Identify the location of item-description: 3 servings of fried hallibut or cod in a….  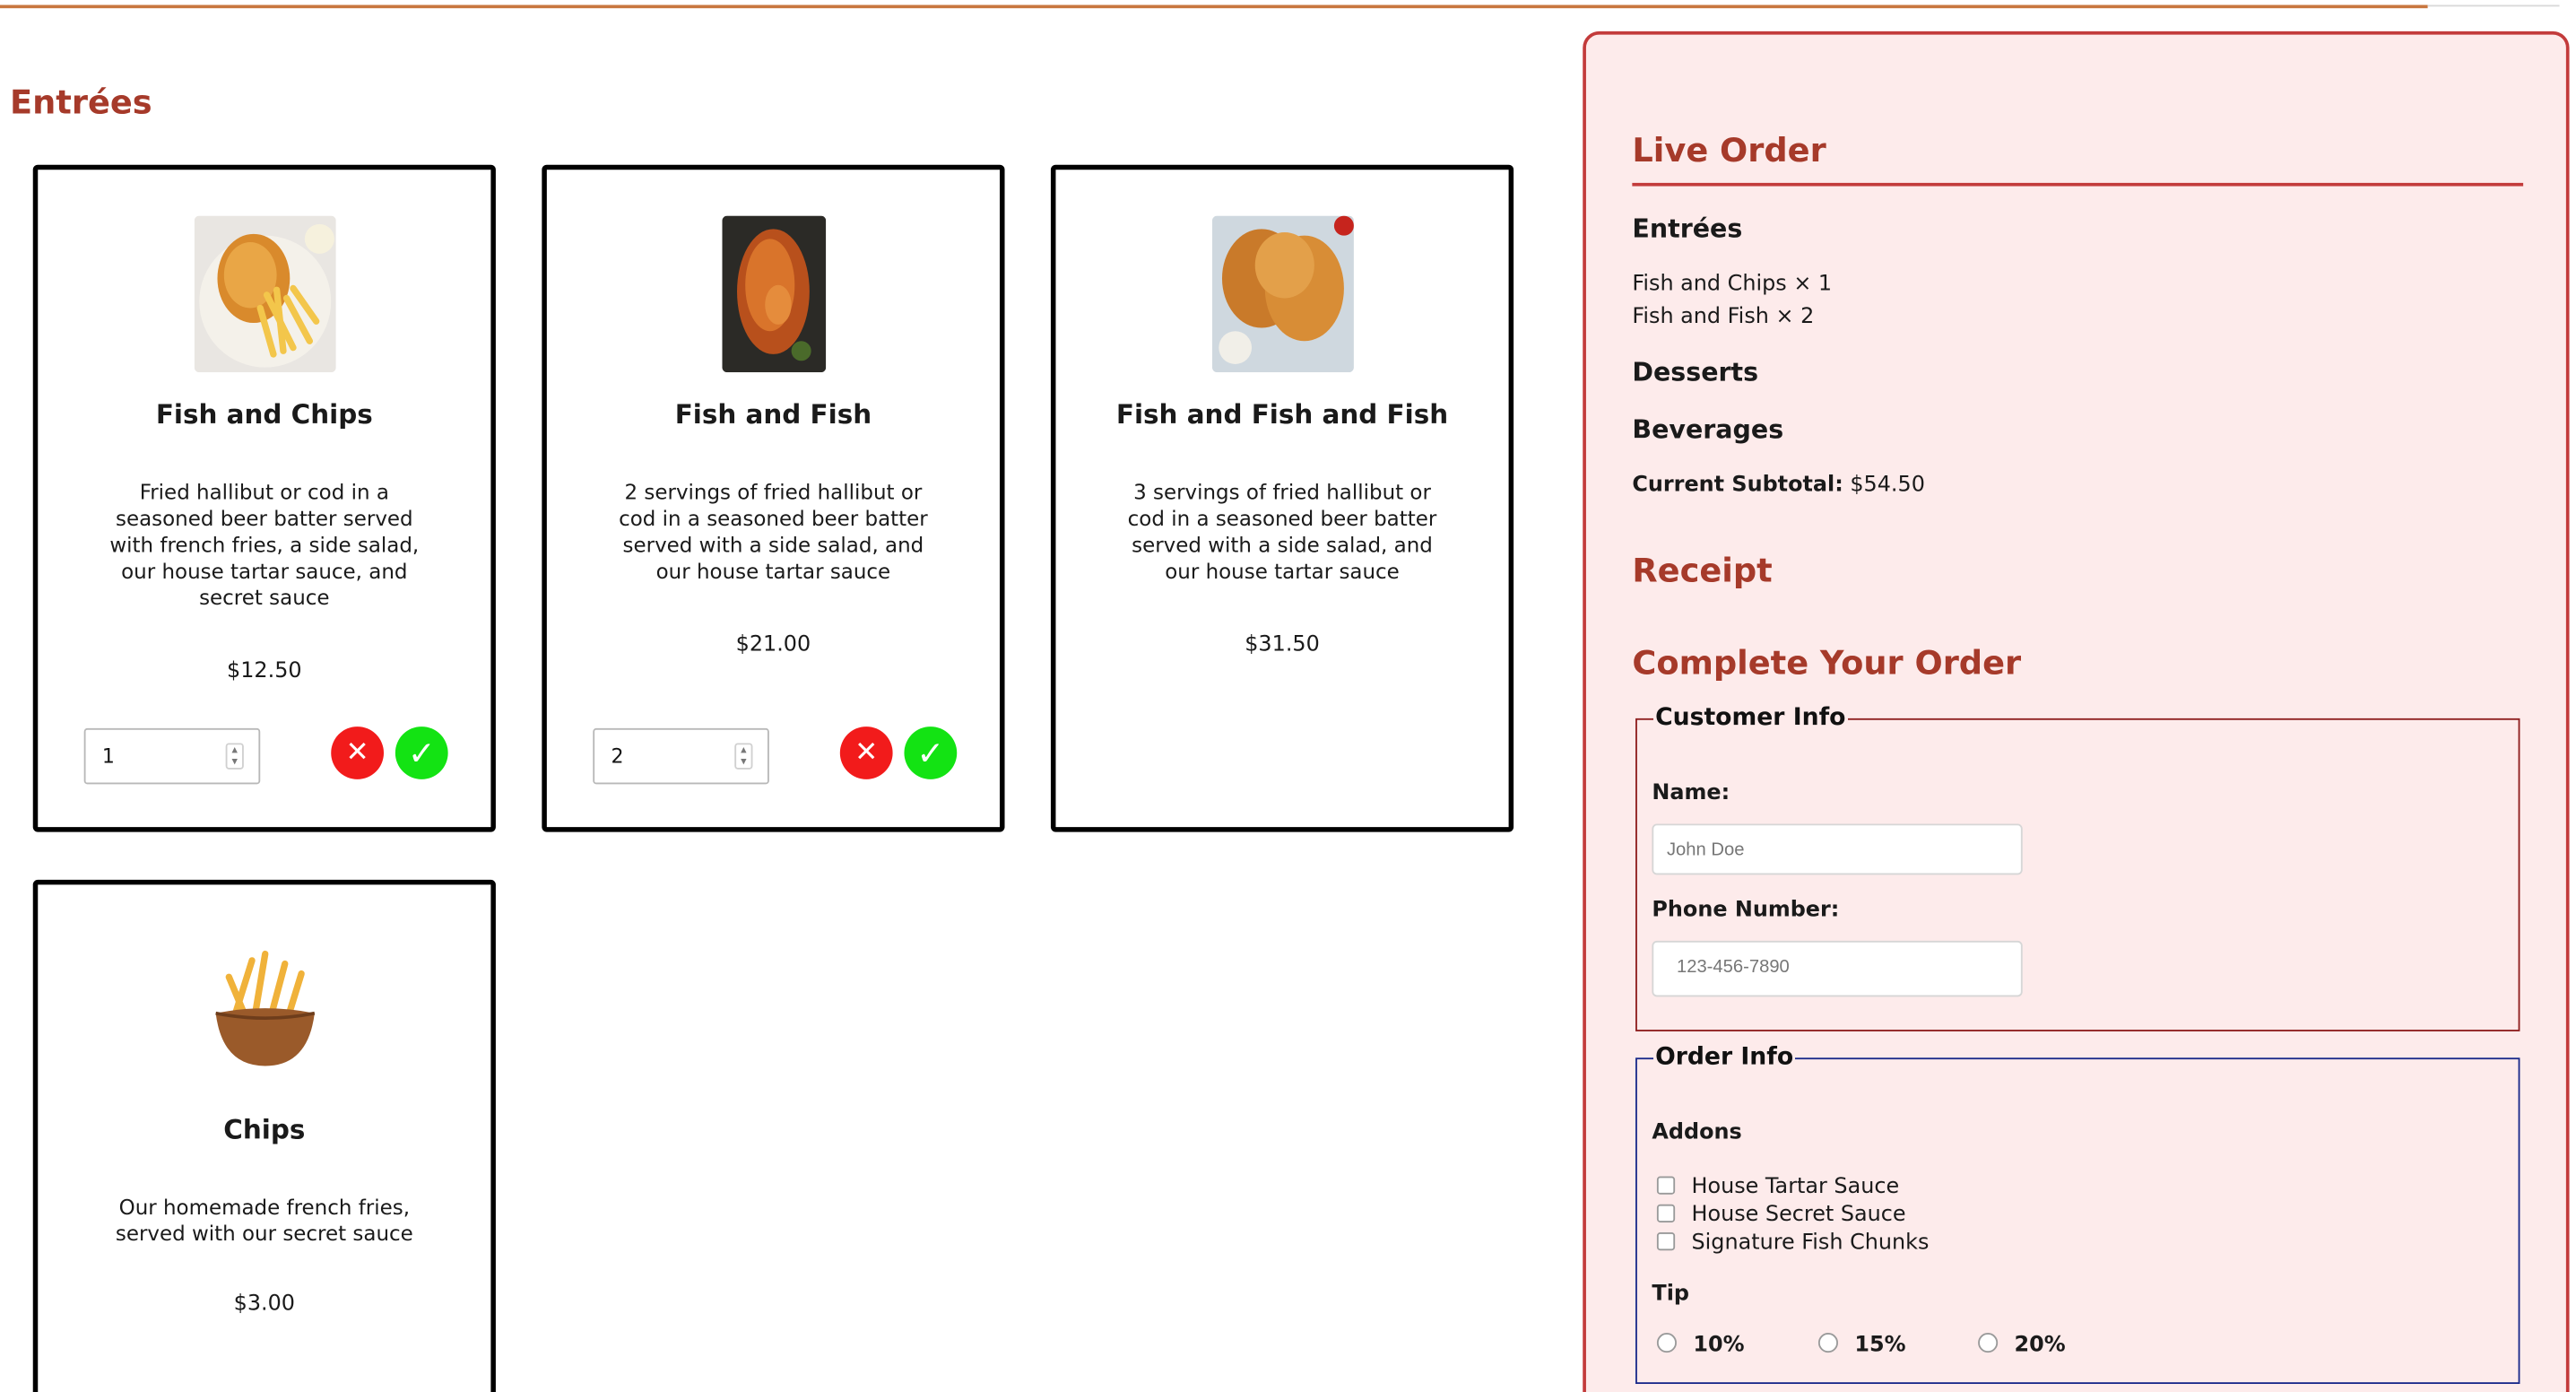
(1282, 532).